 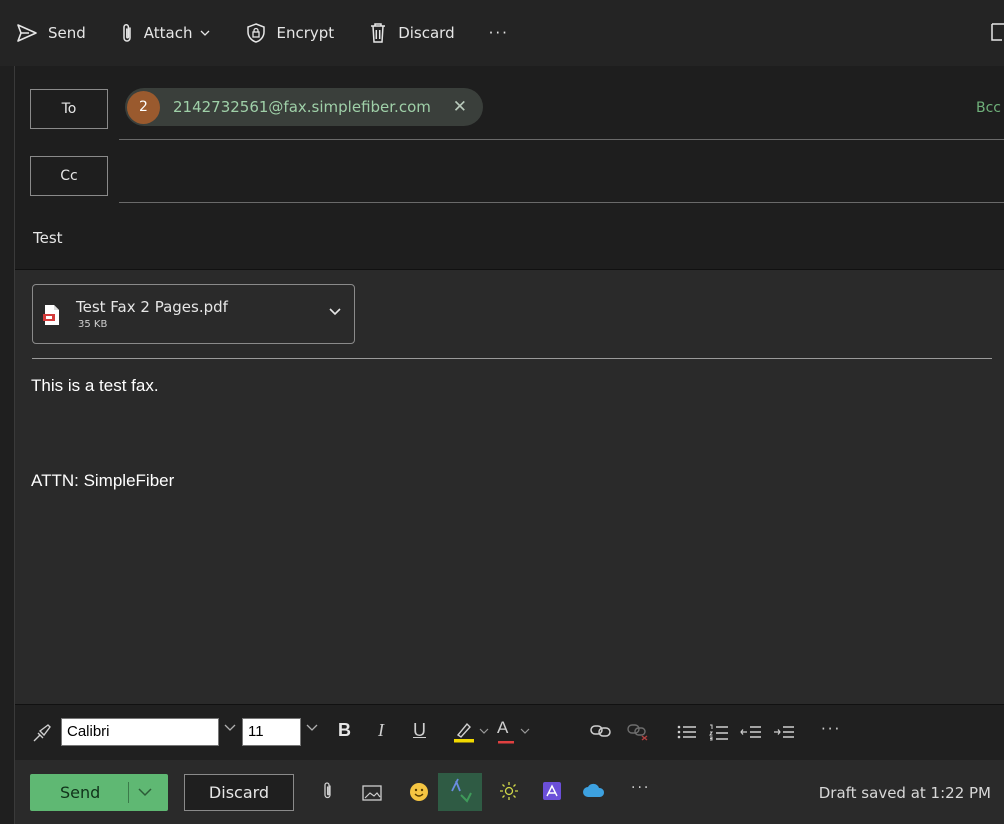 What do you see at coordinates (67, 33) in the screenshot?
I see `send-toolbar-label: Send` at bounding box center [67, 33].